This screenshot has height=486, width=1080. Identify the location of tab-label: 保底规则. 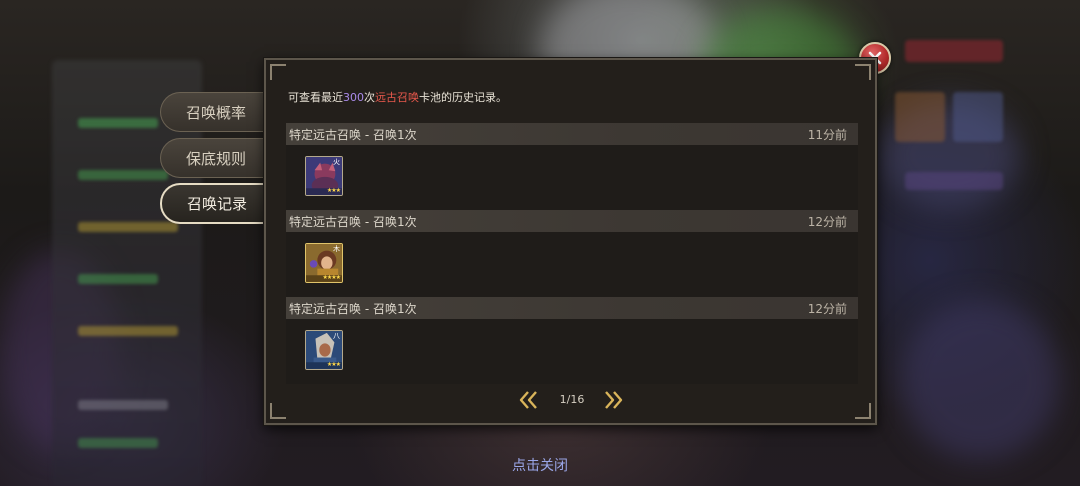
(216, 158).